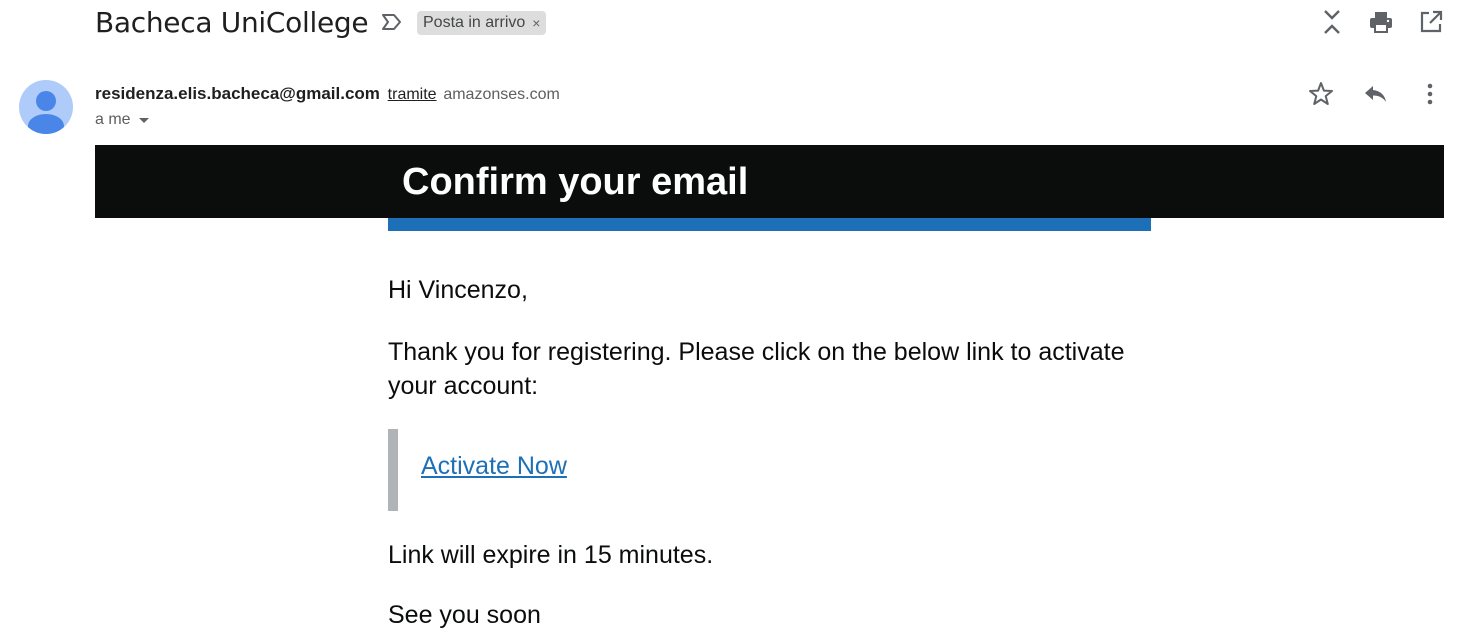  What do you see at coordinates (474, 22) in the screenshot?
I see `label-chip-text: Posta in arrivo` at bounding box center [474, 22].